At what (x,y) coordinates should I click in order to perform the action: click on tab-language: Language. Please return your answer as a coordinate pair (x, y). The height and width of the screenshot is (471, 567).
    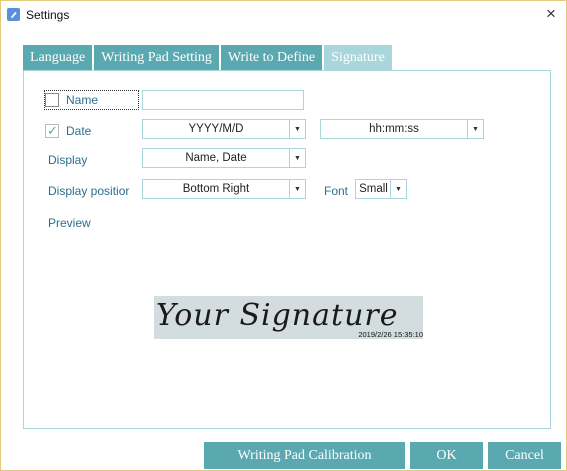
    Looking at the image, I should click on (58, 57).